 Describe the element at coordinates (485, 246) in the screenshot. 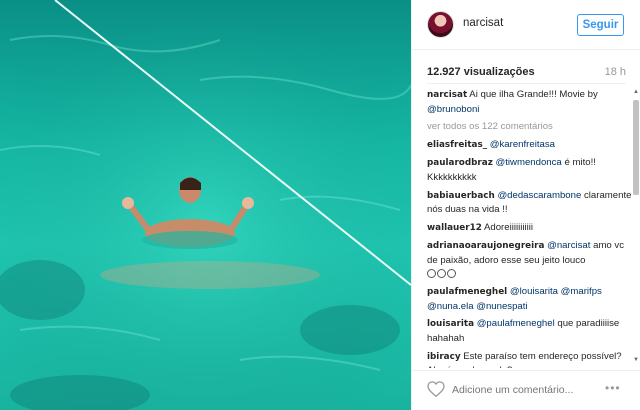

I see `comment-user: adrianaoaraujonegreira` at that location.